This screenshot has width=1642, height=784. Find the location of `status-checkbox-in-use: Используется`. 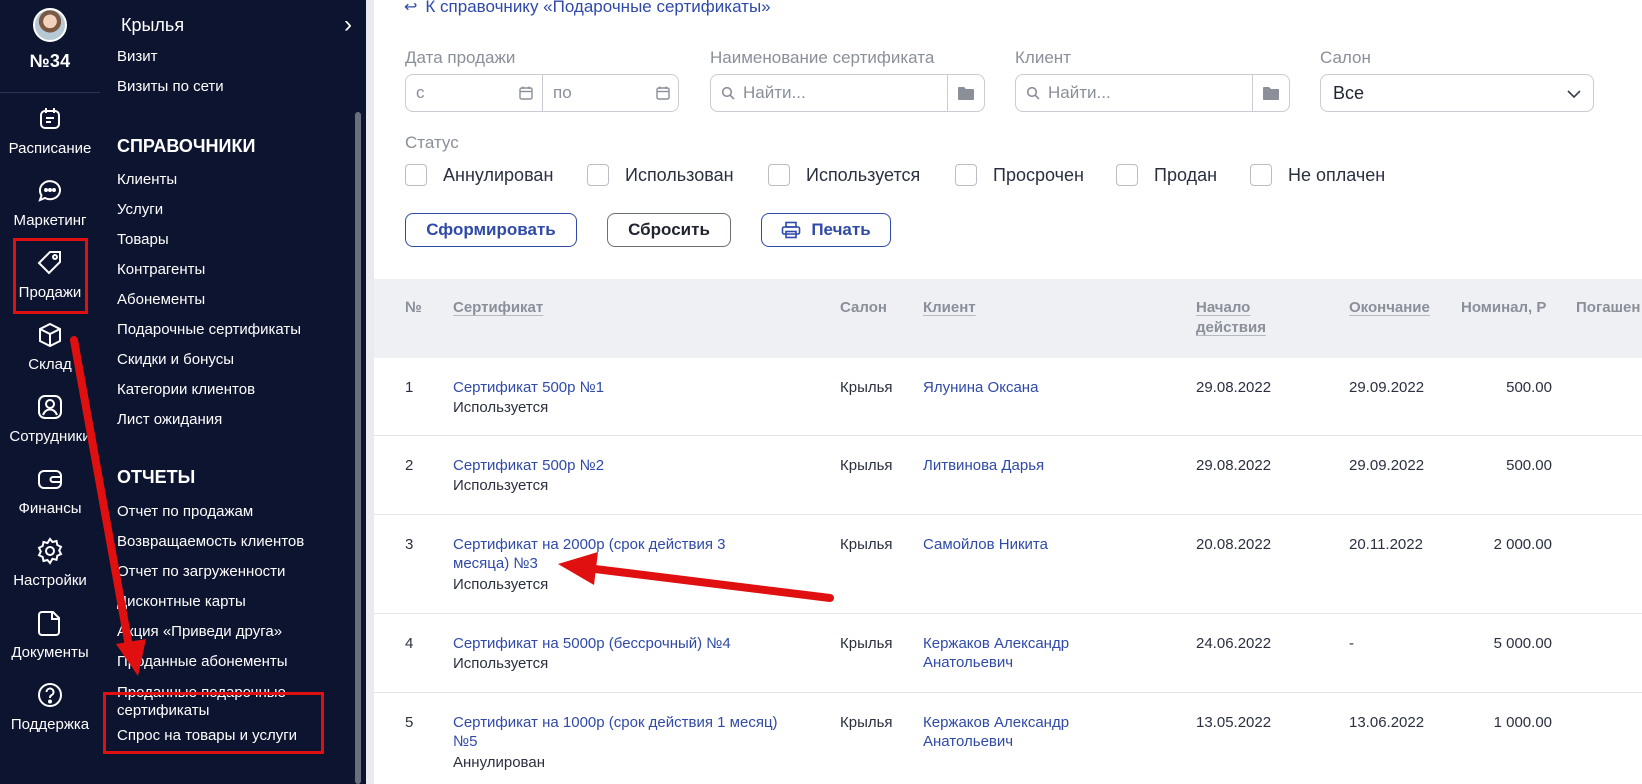

status-checkbox-in-use: Используется is located at coordinates (844, 175).